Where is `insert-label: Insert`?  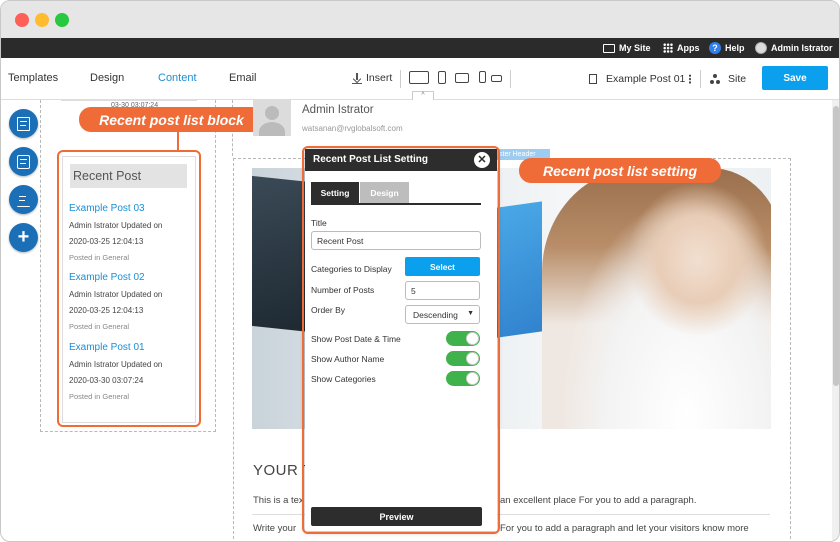 insert-label: Insert is located at coordinates (379, 78).